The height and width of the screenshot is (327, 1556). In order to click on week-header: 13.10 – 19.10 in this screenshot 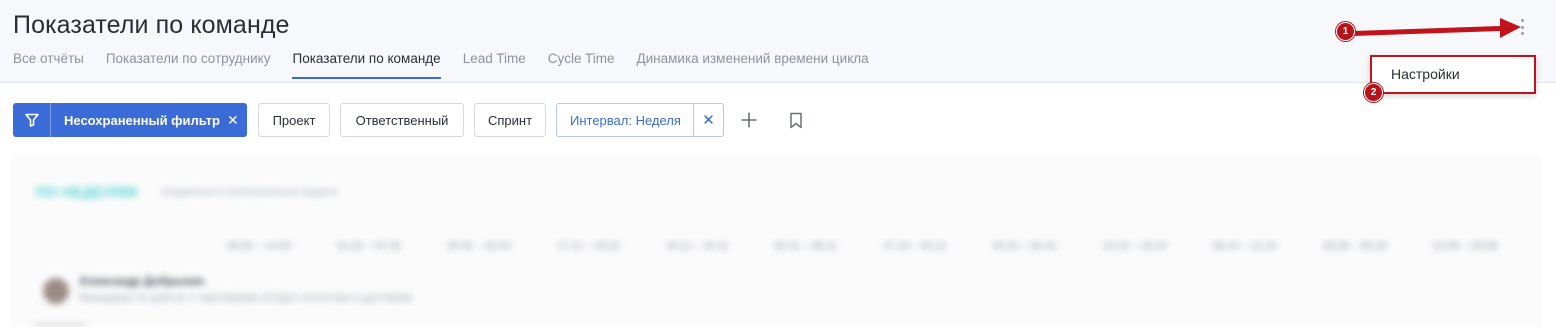, I will do `click(1134, 246)`.